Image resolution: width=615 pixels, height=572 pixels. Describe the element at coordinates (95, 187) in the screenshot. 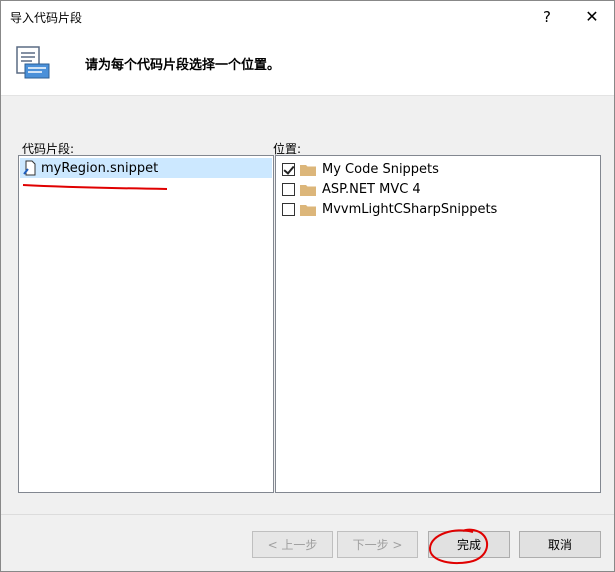

I see `red-annotation-underline` at that location.